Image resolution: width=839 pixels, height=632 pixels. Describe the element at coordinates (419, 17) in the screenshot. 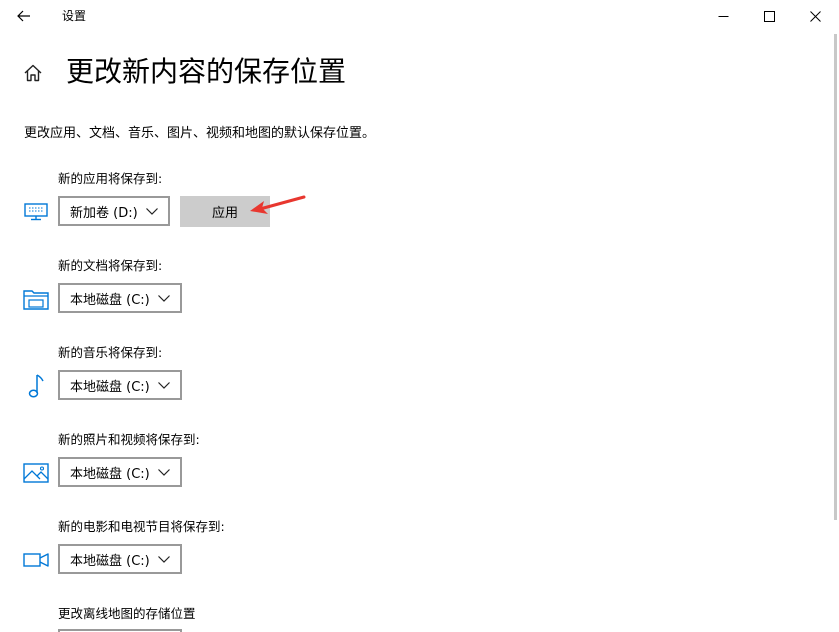

I see `title-bar: 设置` at that location.